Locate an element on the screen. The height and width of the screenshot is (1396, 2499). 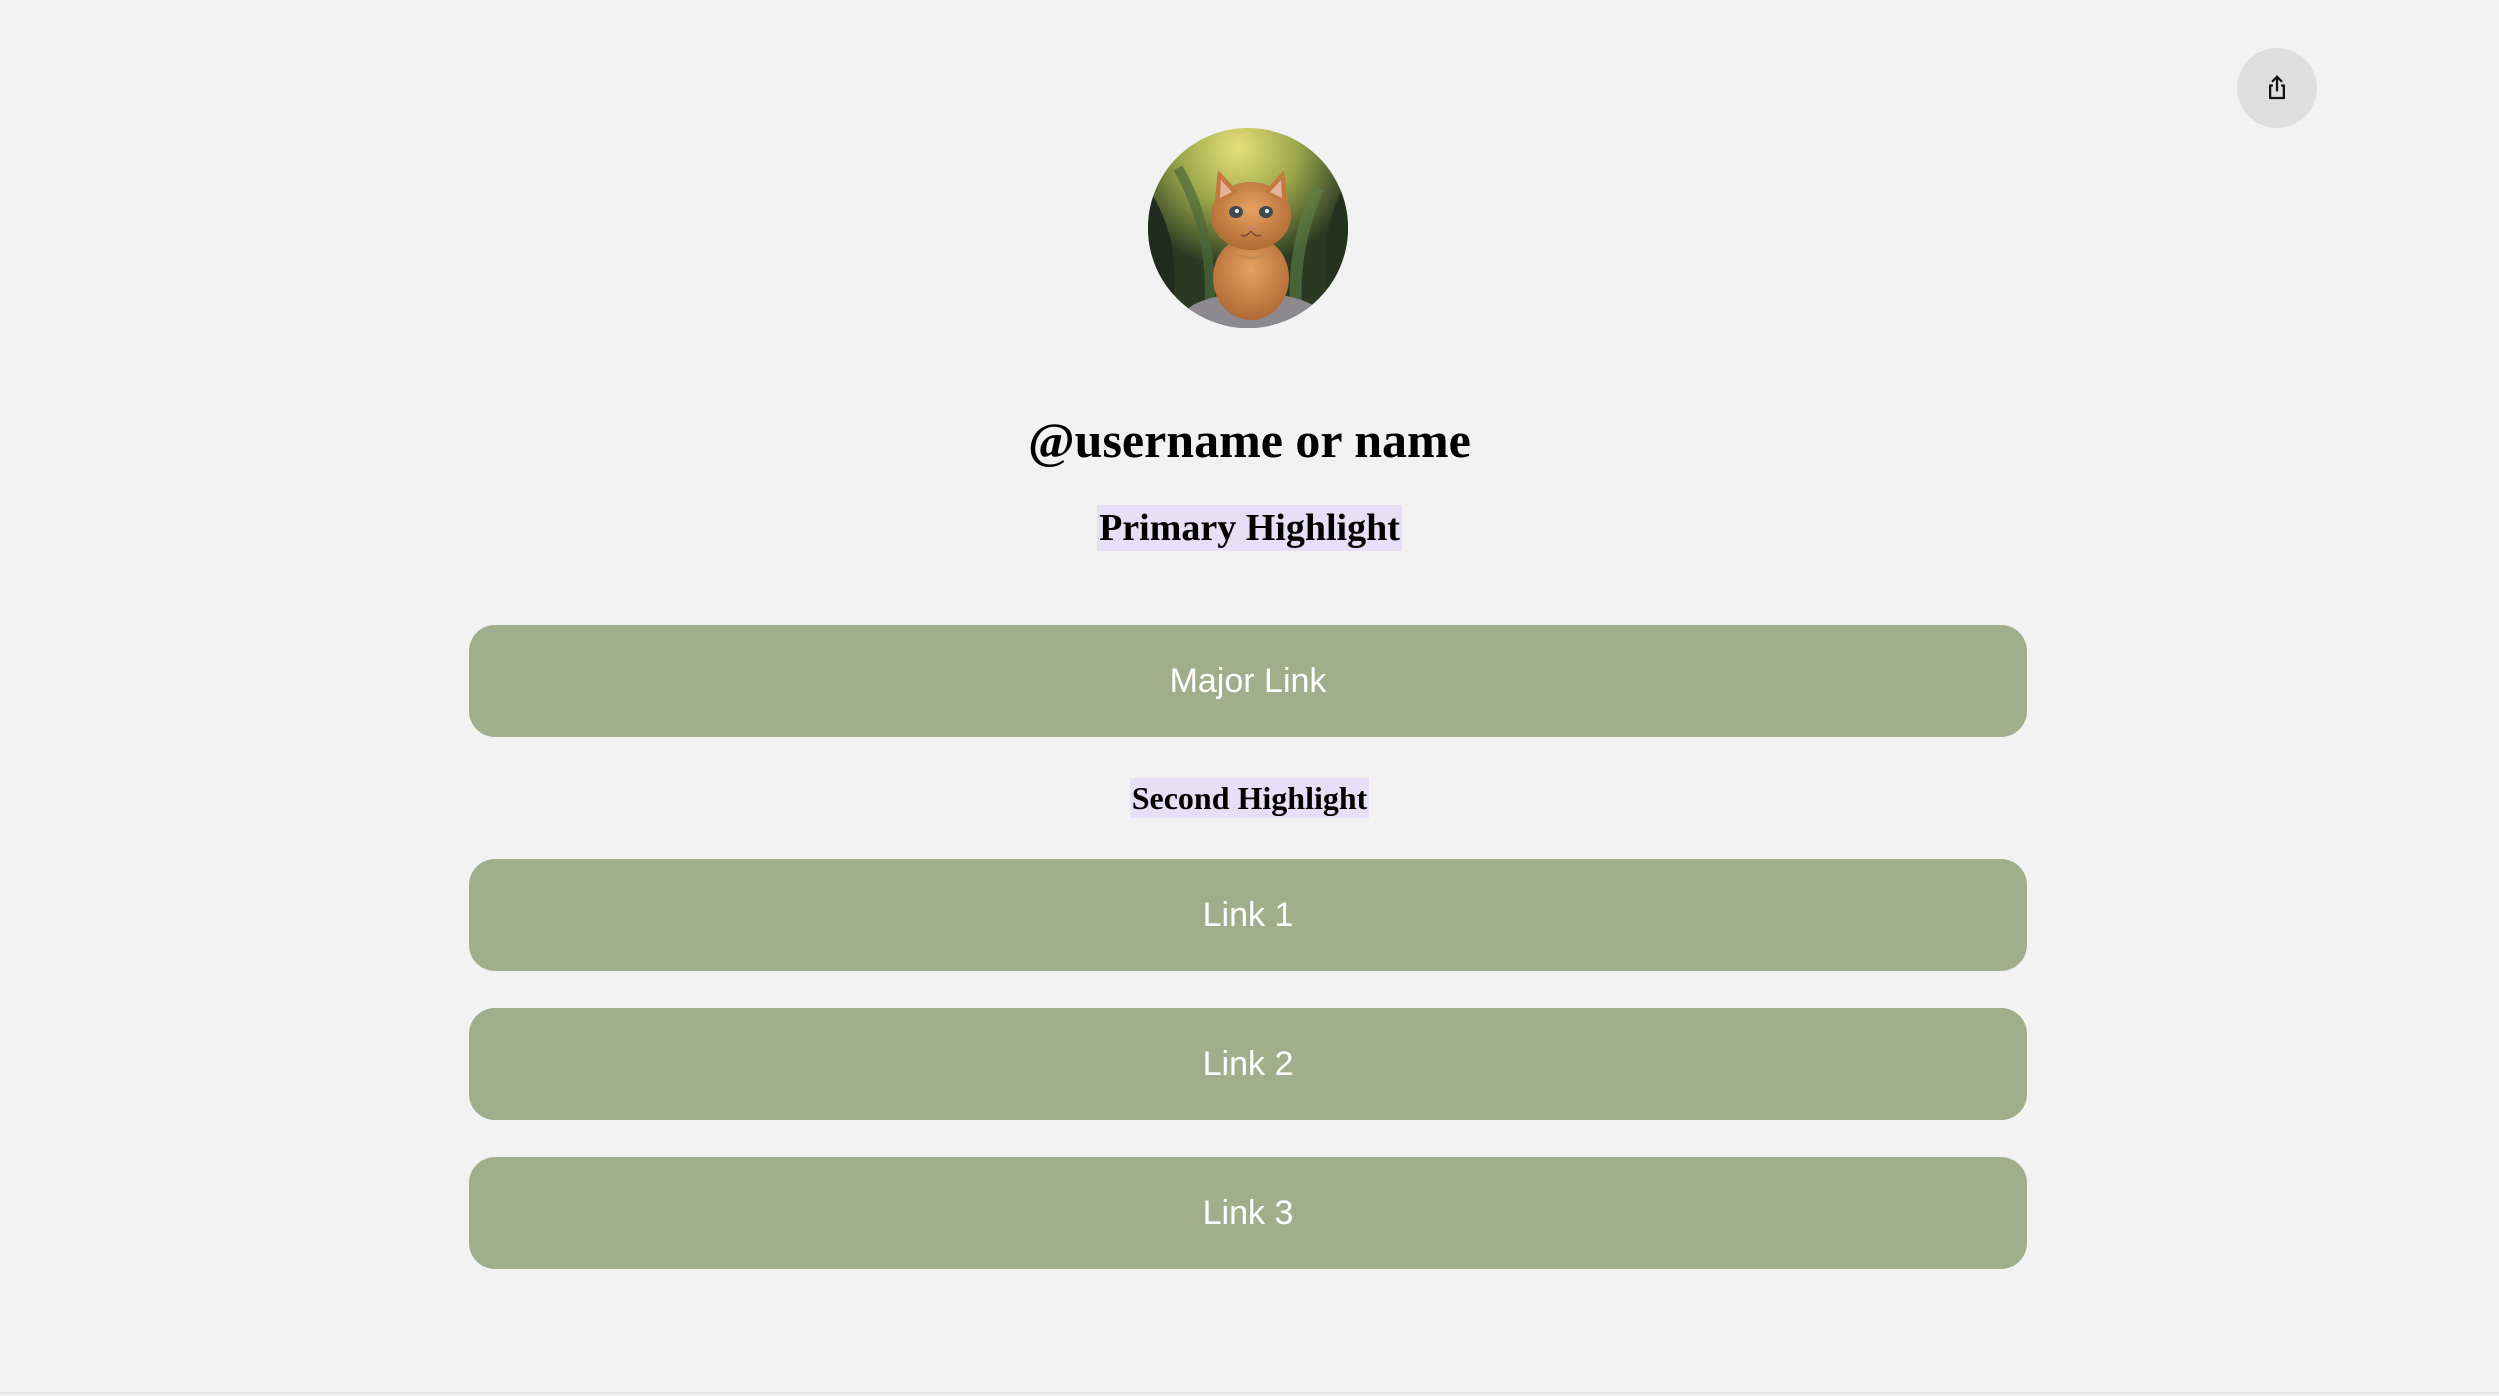
profile-username: @username or name is located at coordinates (1249, 440).